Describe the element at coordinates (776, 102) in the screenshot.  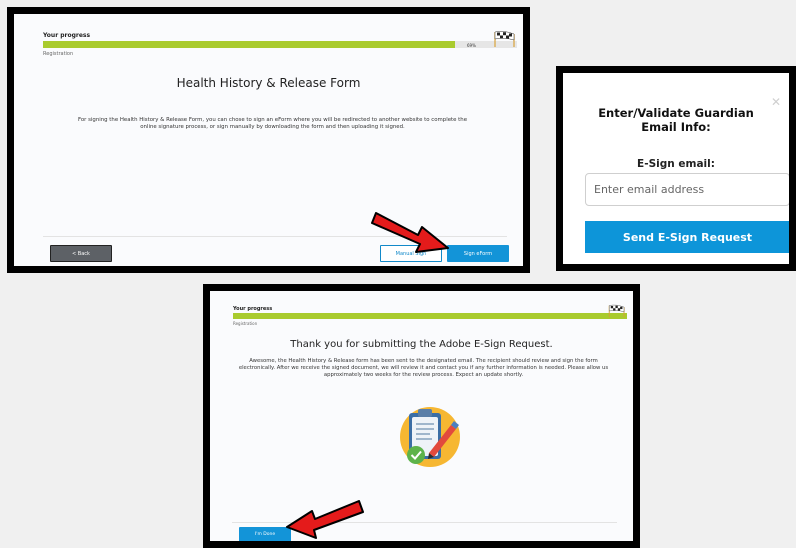
I see `close-icon: ✕` at that location.